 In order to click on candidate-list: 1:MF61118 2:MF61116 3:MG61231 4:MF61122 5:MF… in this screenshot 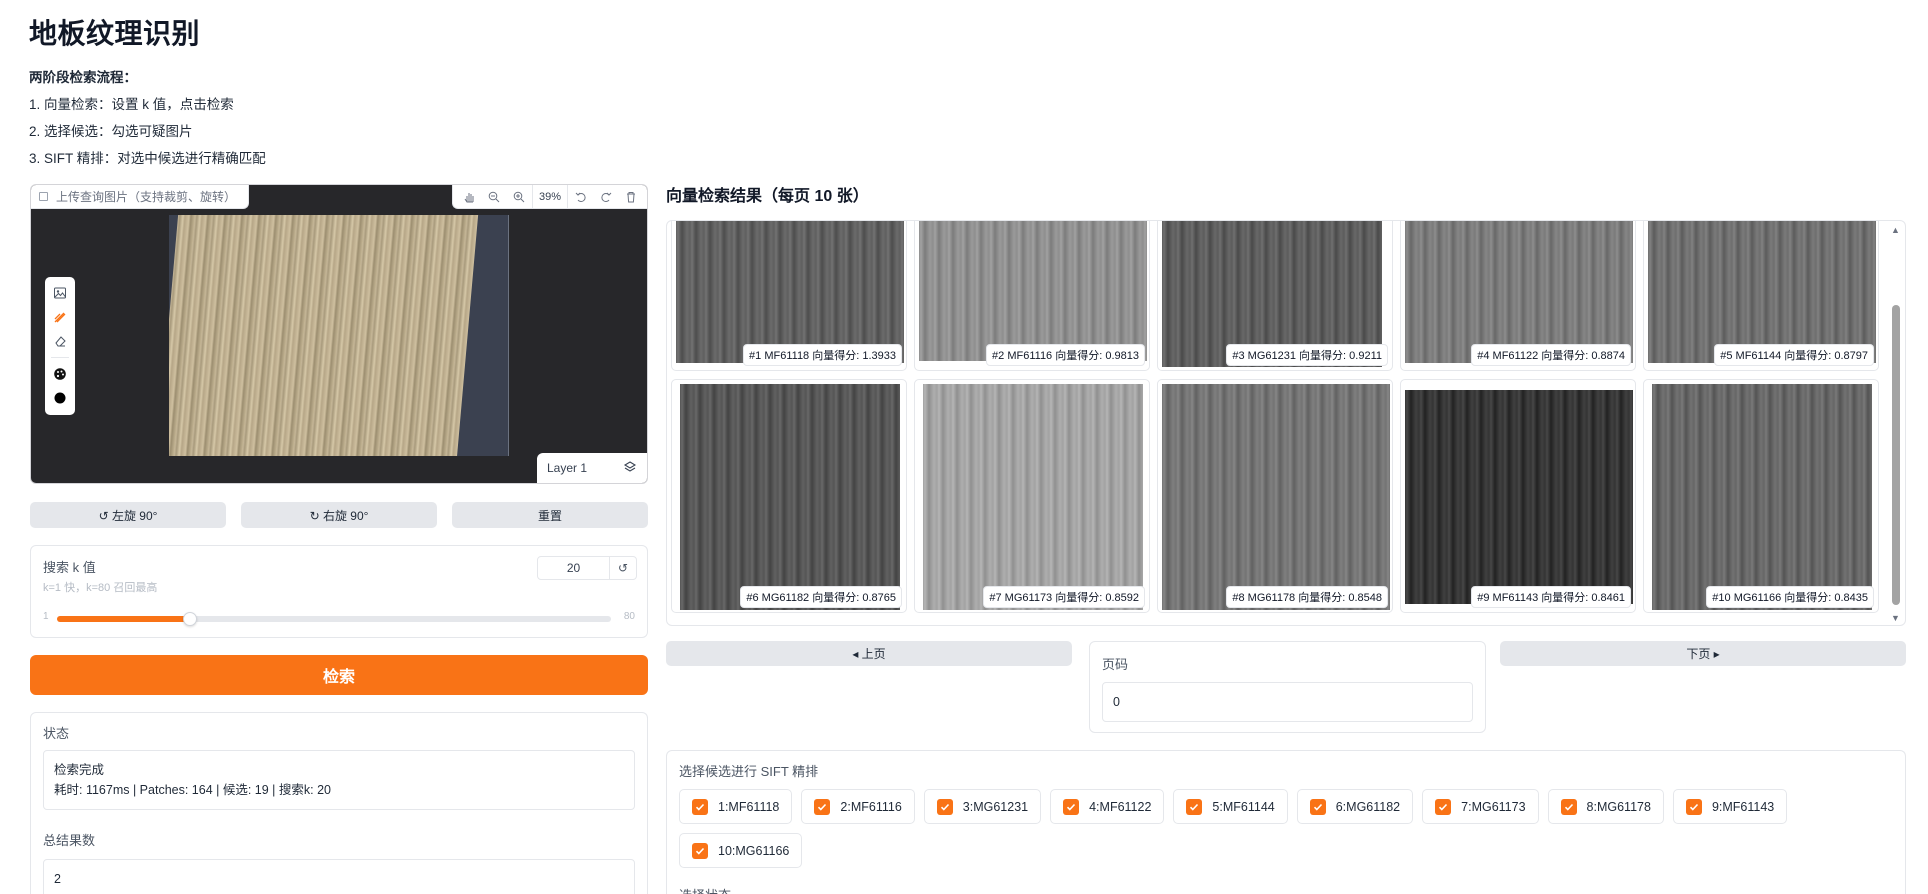, I will do `click(1284, 828)`.